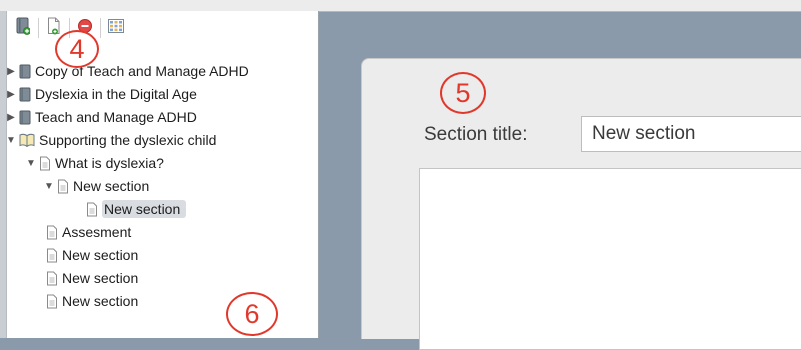  I want to click on new-book-button, so click(23, 28).